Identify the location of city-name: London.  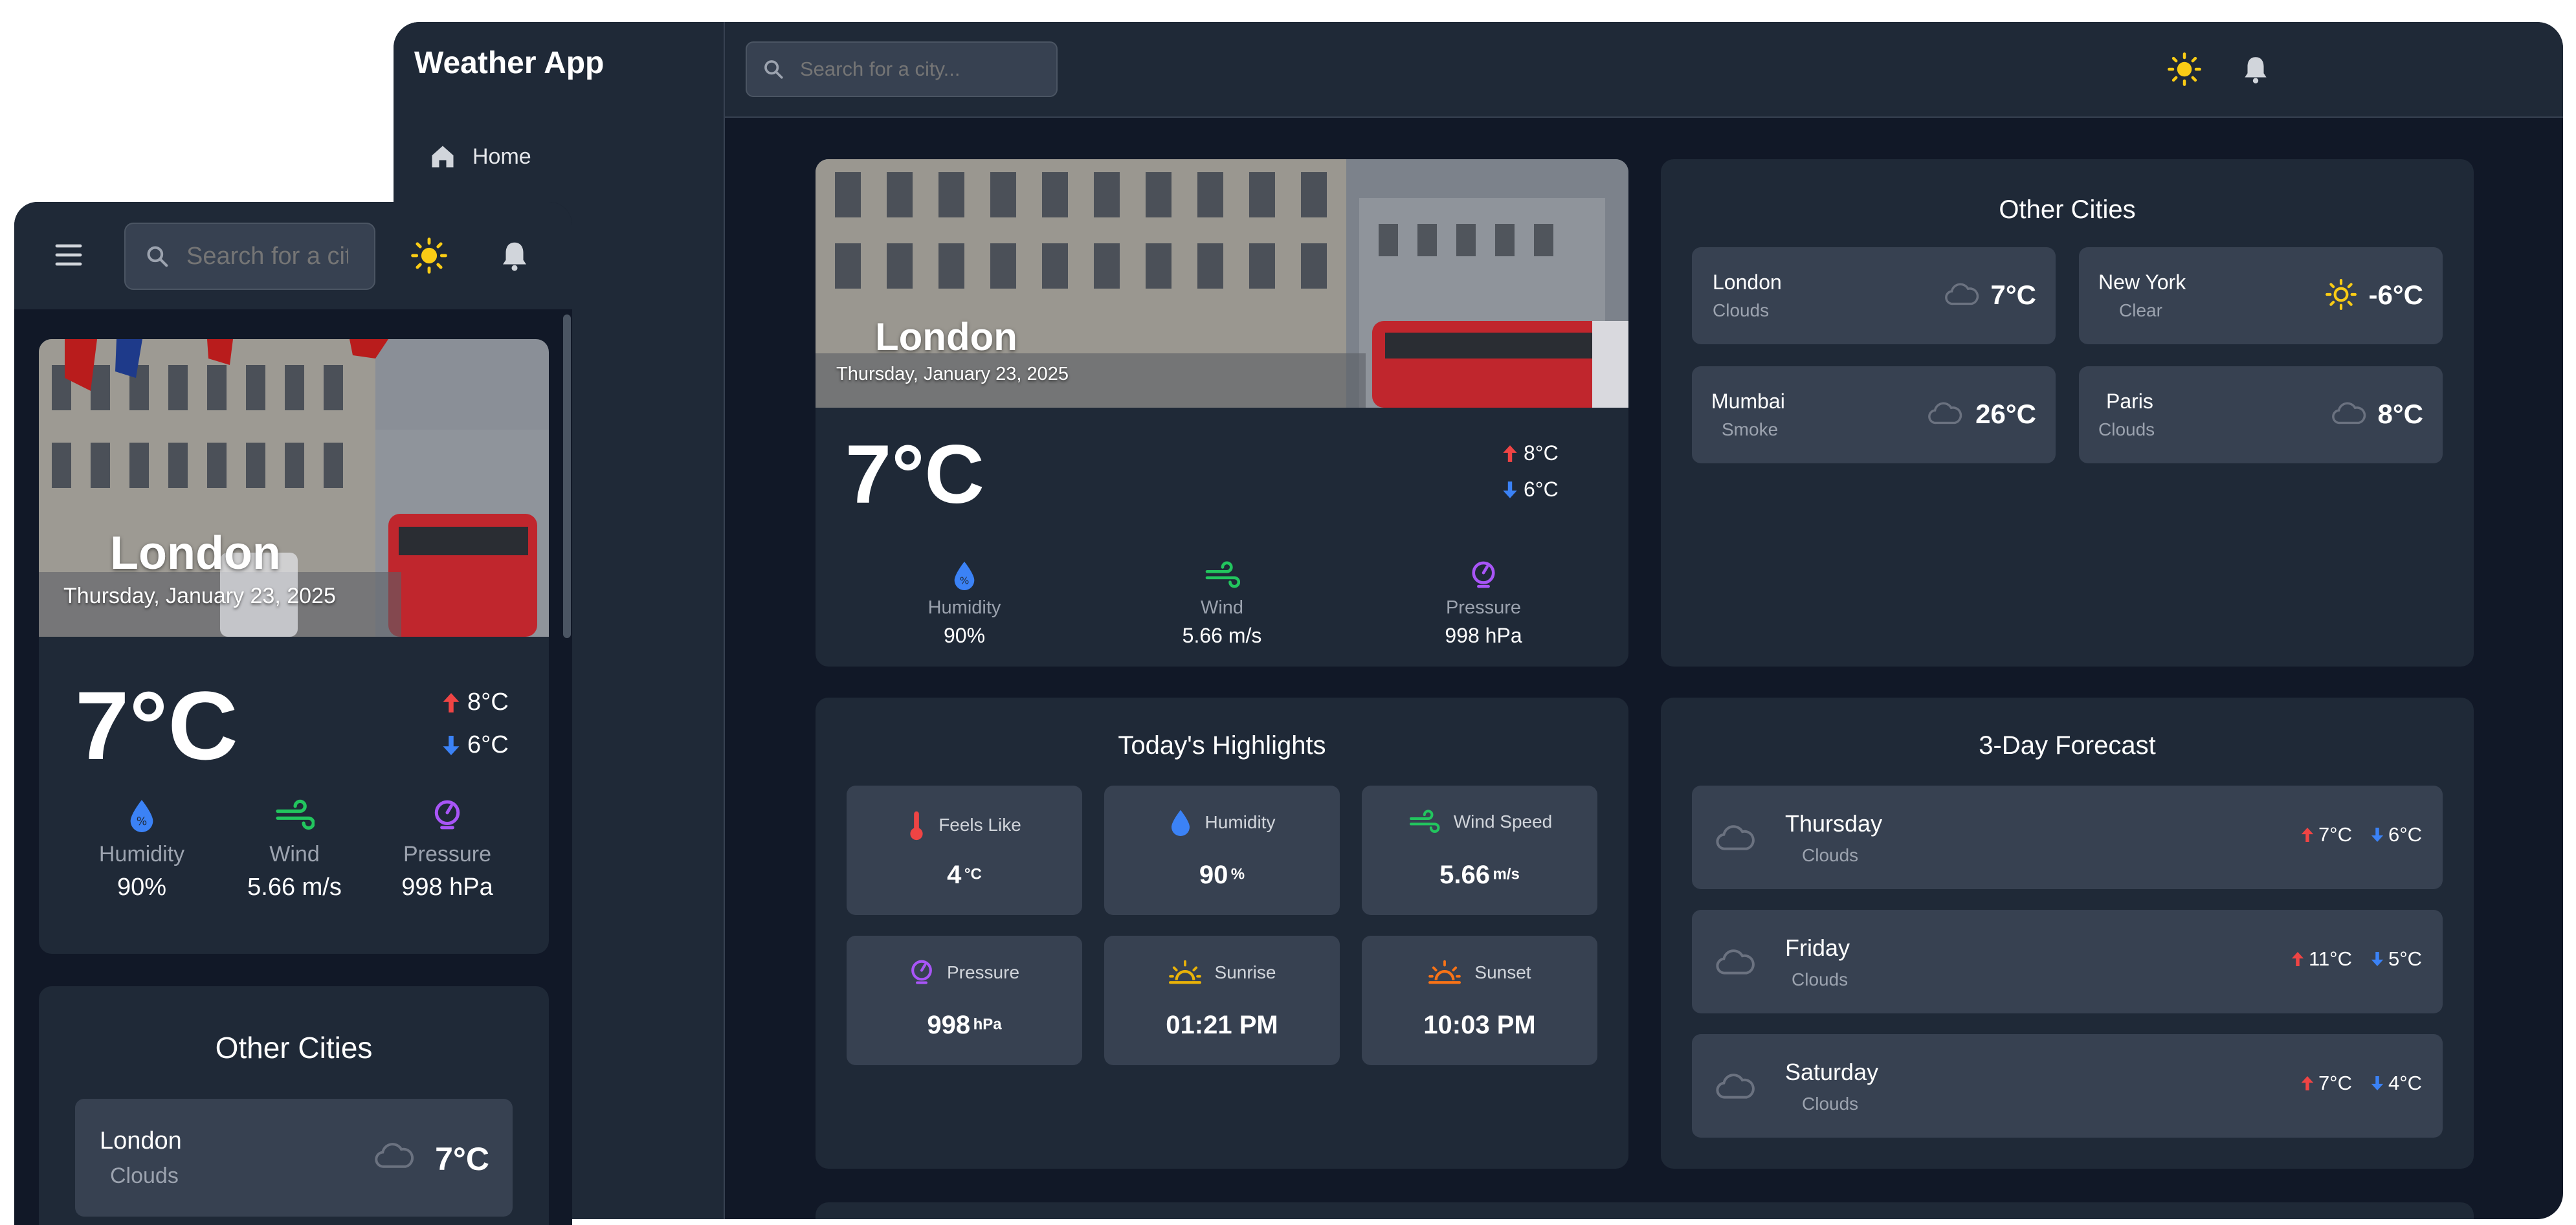
(946, 337).